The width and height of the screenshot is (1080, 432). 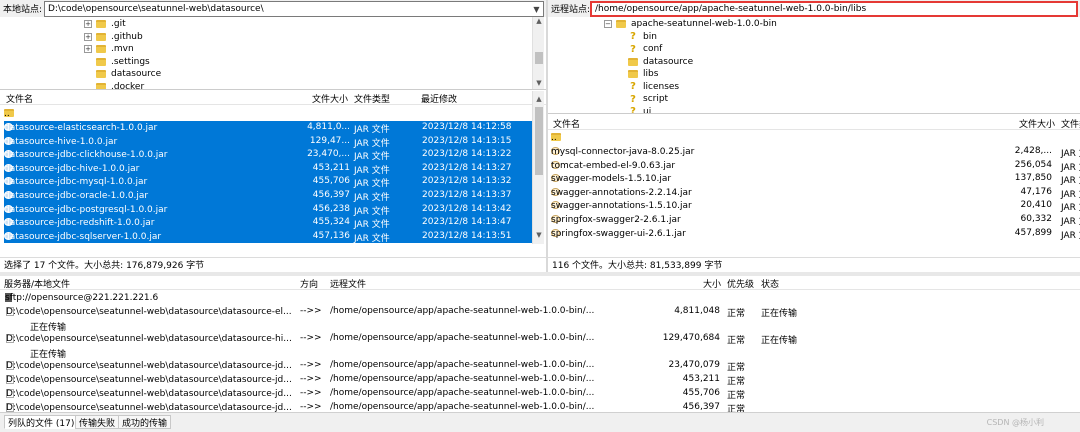 I want to click on tree-item: + .mvn, so click(x=109, y=49).